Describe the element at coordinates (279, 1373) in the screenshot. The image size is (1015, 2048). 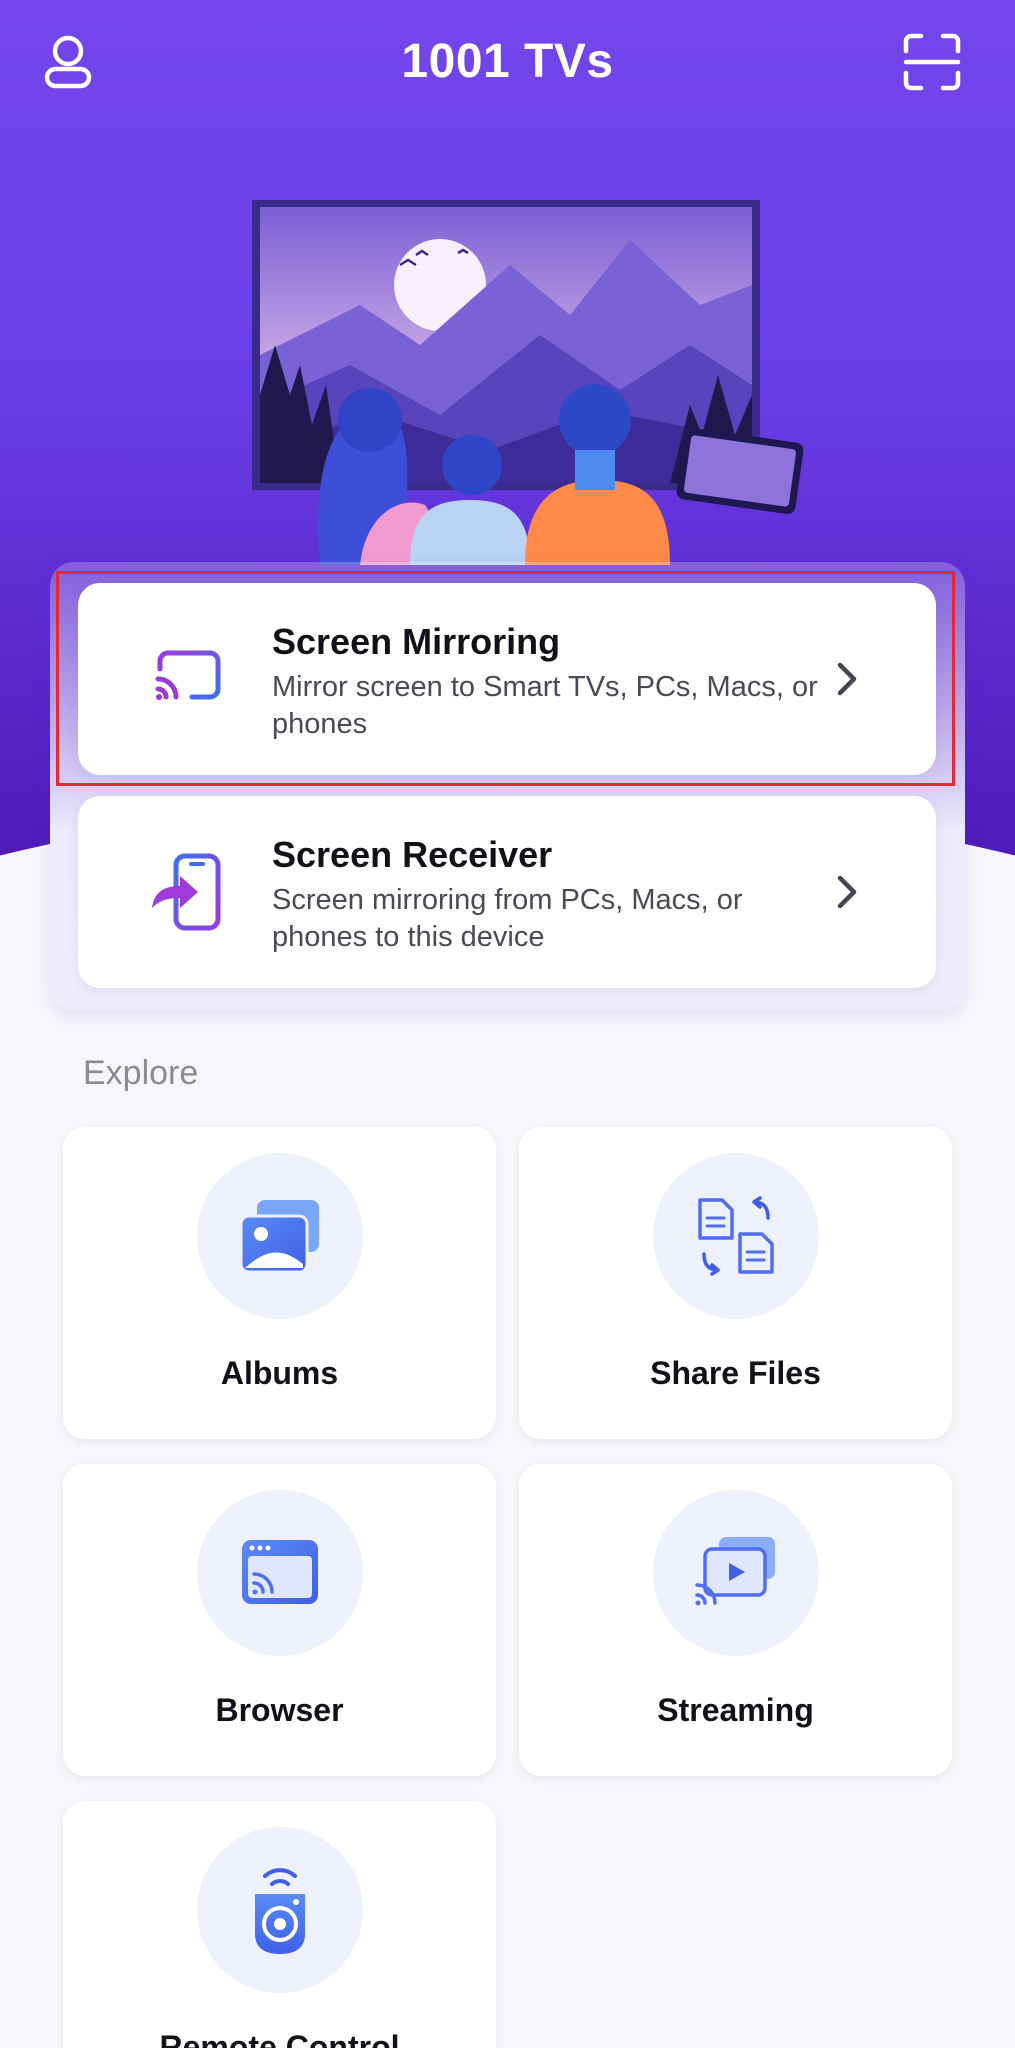
I see `albums-label: Albums` at that location.